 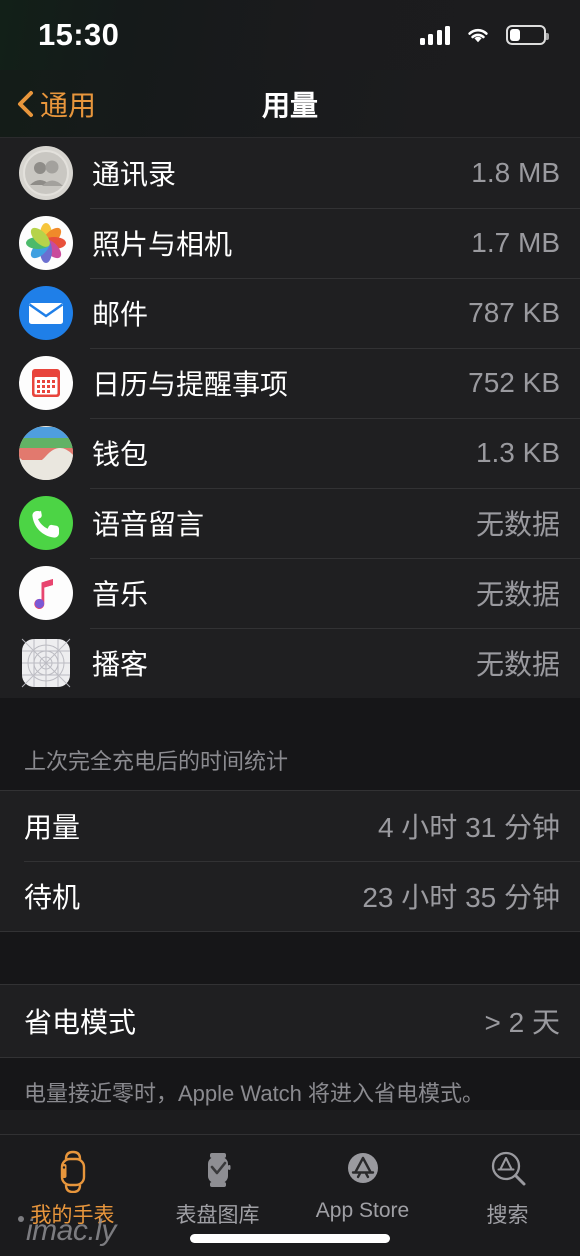 I want to click on watermark-text: imac.ly, so click(x=71, y=1230).